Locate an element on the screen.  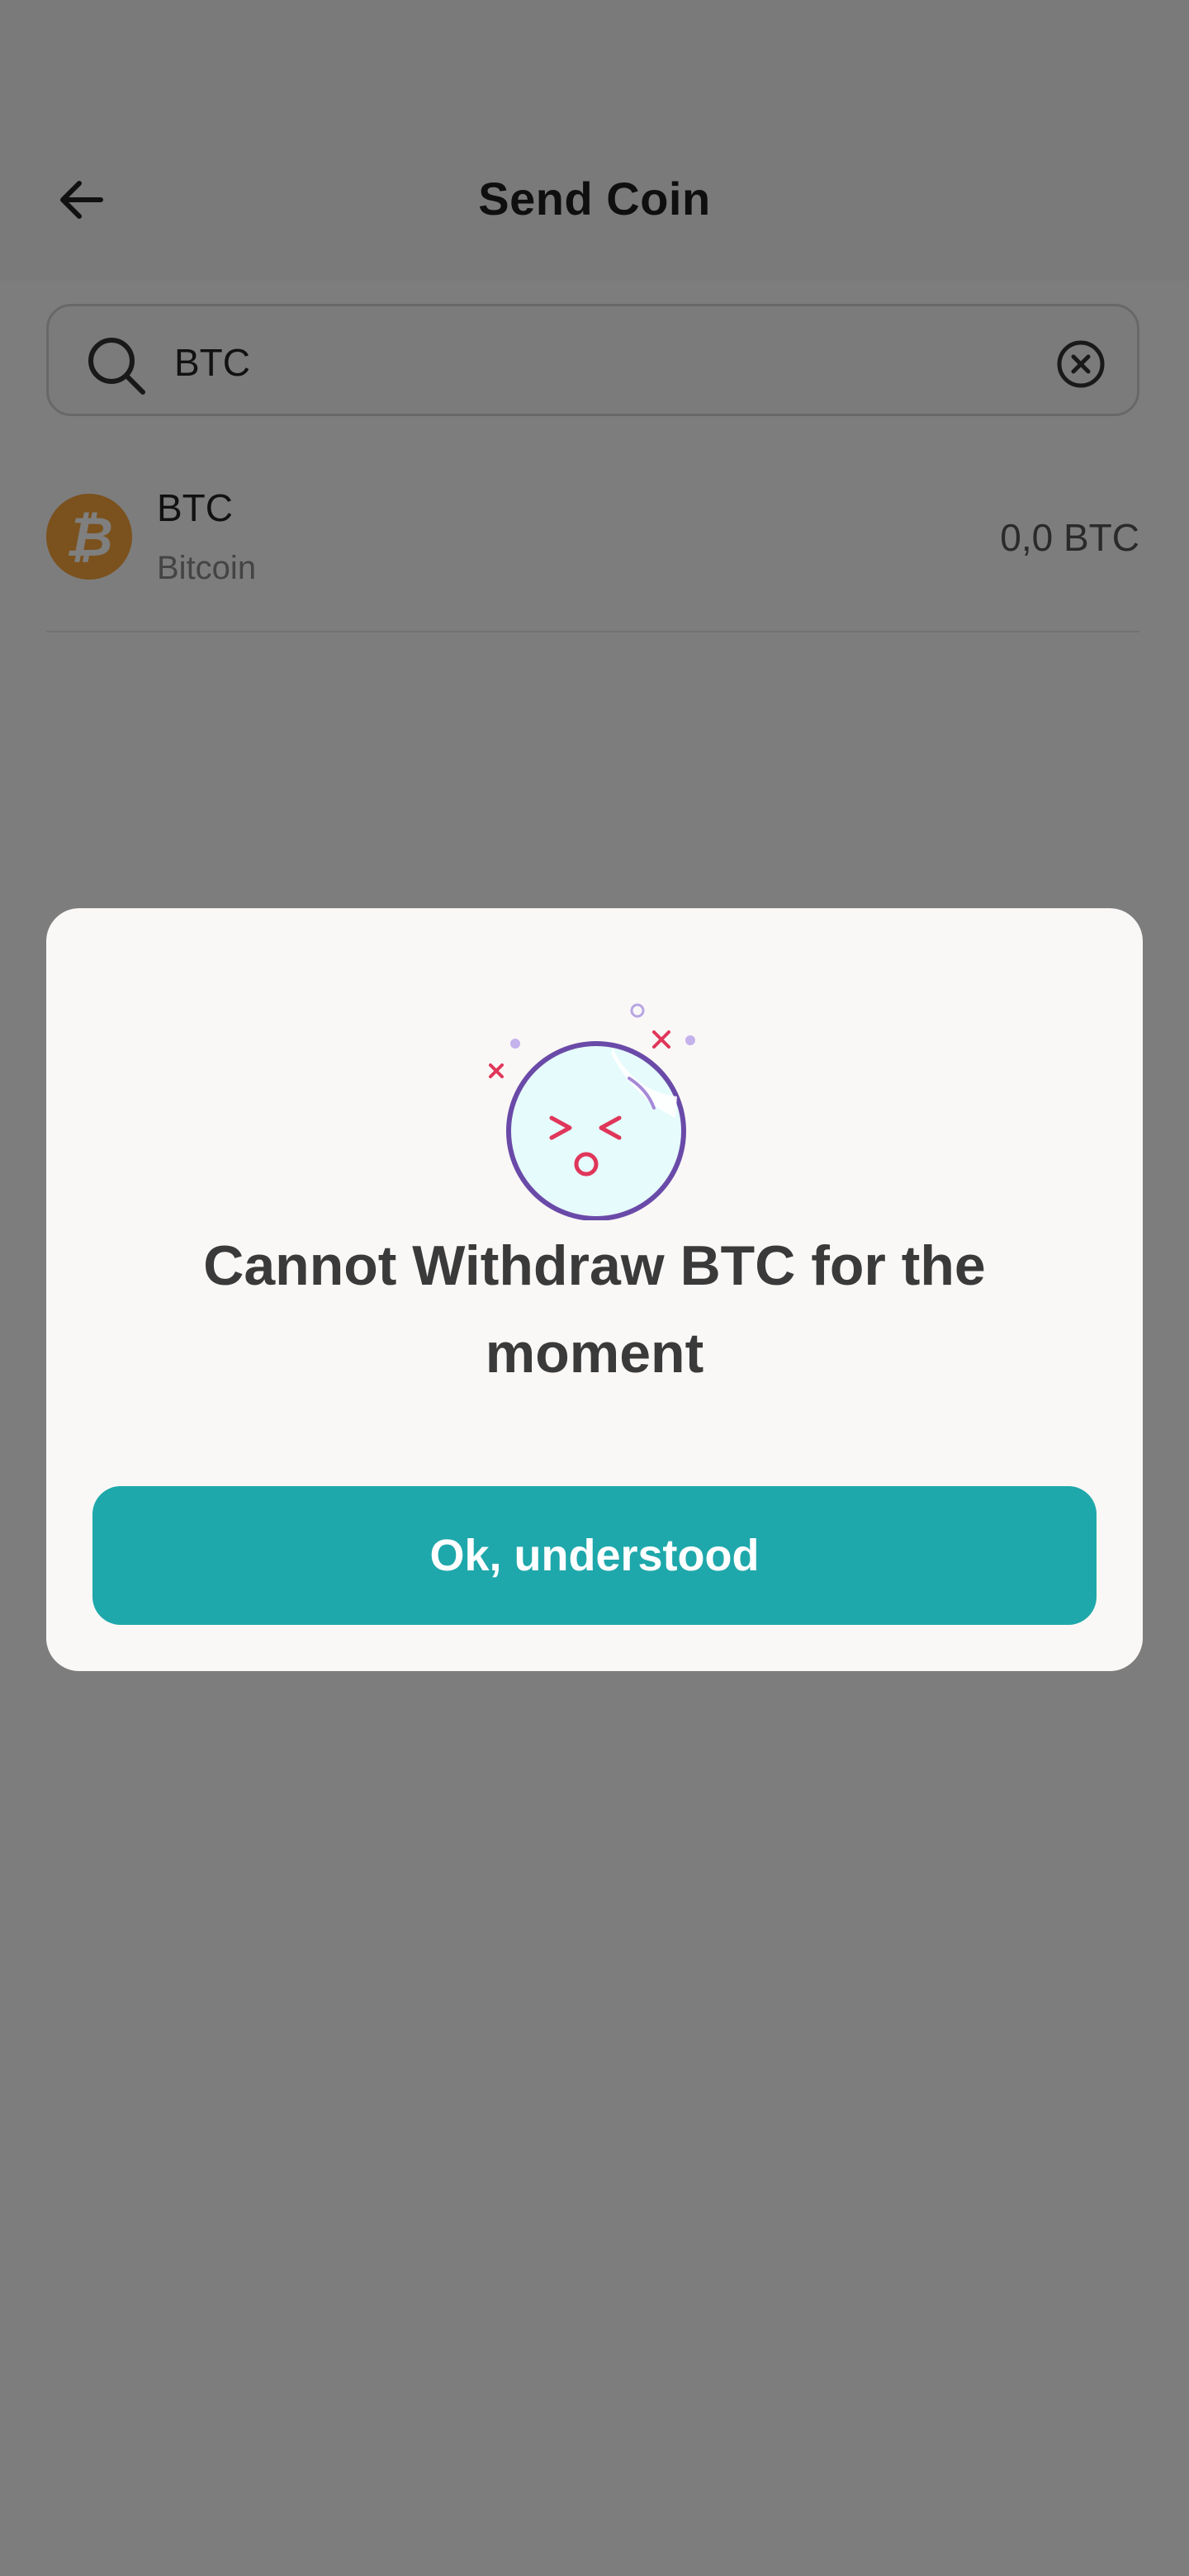
confused-face-icon is located at coordinates (592, 1111).